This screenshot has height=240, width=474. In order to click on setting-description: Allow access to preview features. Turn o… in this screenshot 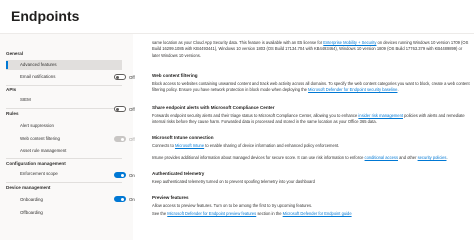, I will do `click(311, 206)`.